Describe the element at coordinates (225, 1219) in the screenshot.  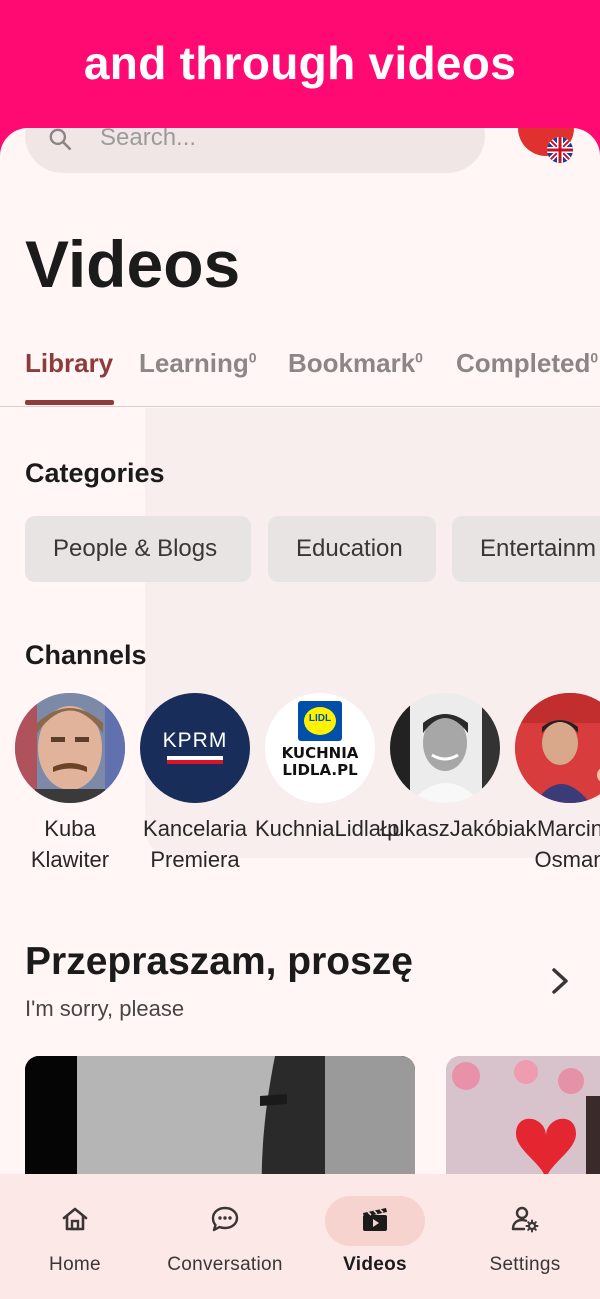
I see `chat-icon` at that location.